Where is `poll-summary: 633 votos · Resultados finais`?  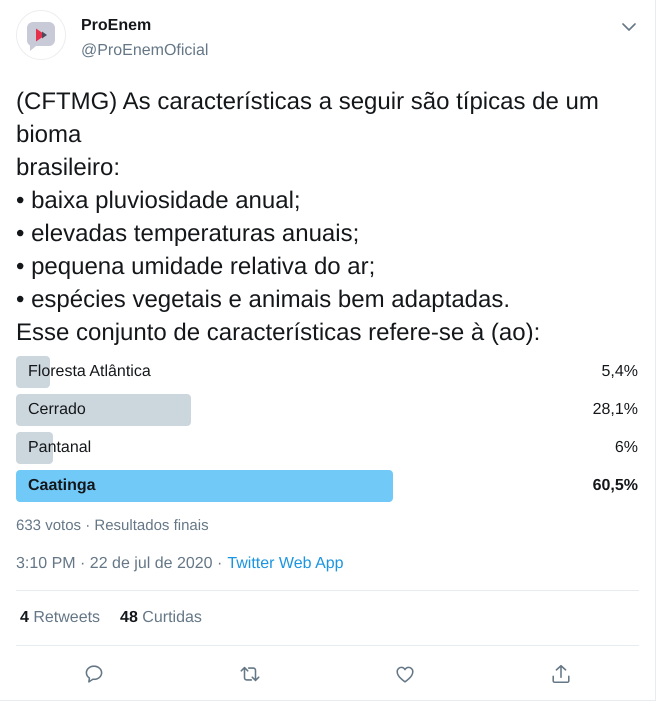
poll-summary: 633 votos · Resultados finais is located at coordinates (113, 526).